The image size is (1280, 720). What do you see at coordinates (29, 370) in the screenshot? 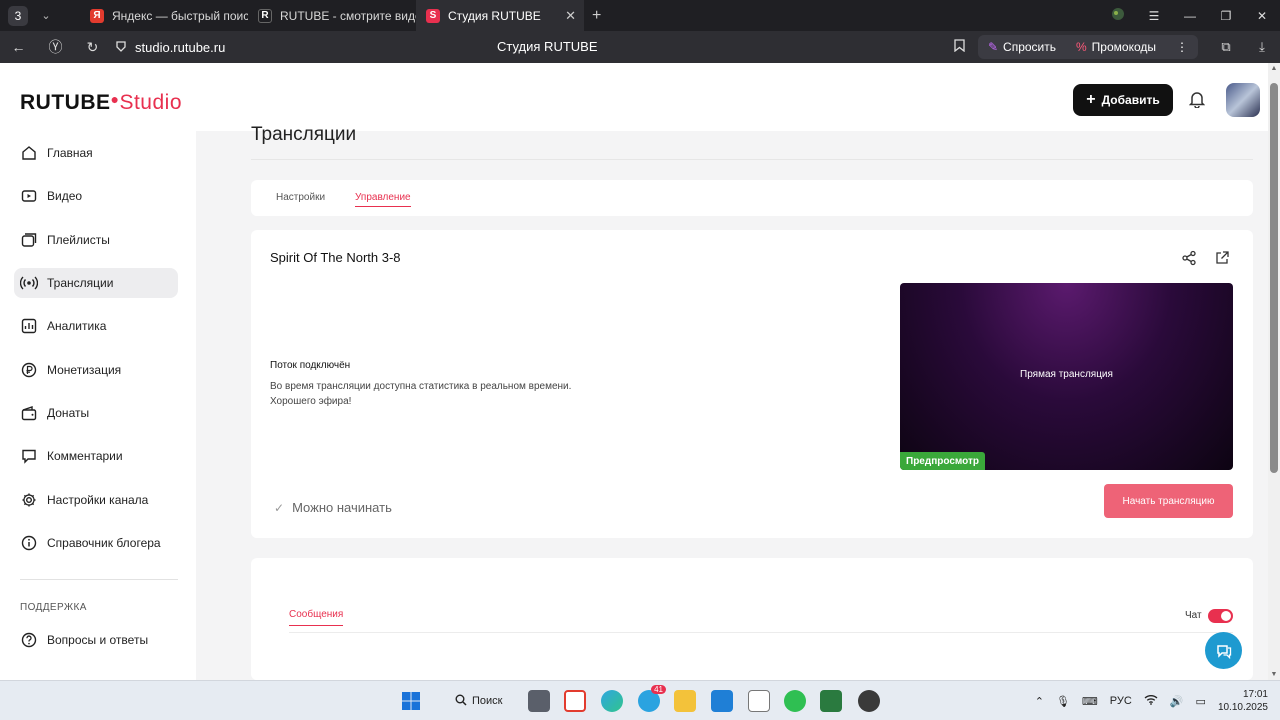
I see `ruble-icon` at bounding box center [29, 370].